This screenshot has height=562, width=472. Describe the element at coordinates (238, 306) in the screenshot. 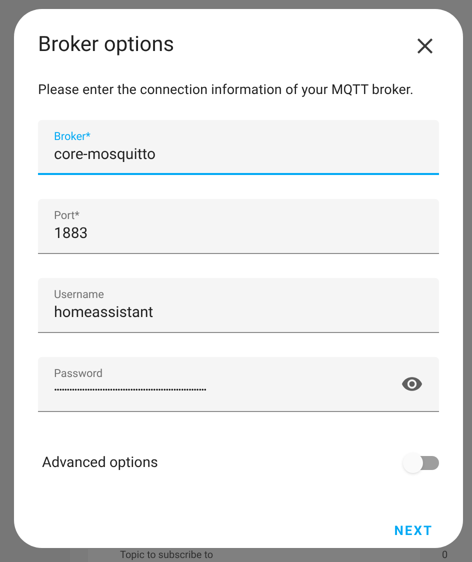

I see `input-field: Username homeassistant` at that location.